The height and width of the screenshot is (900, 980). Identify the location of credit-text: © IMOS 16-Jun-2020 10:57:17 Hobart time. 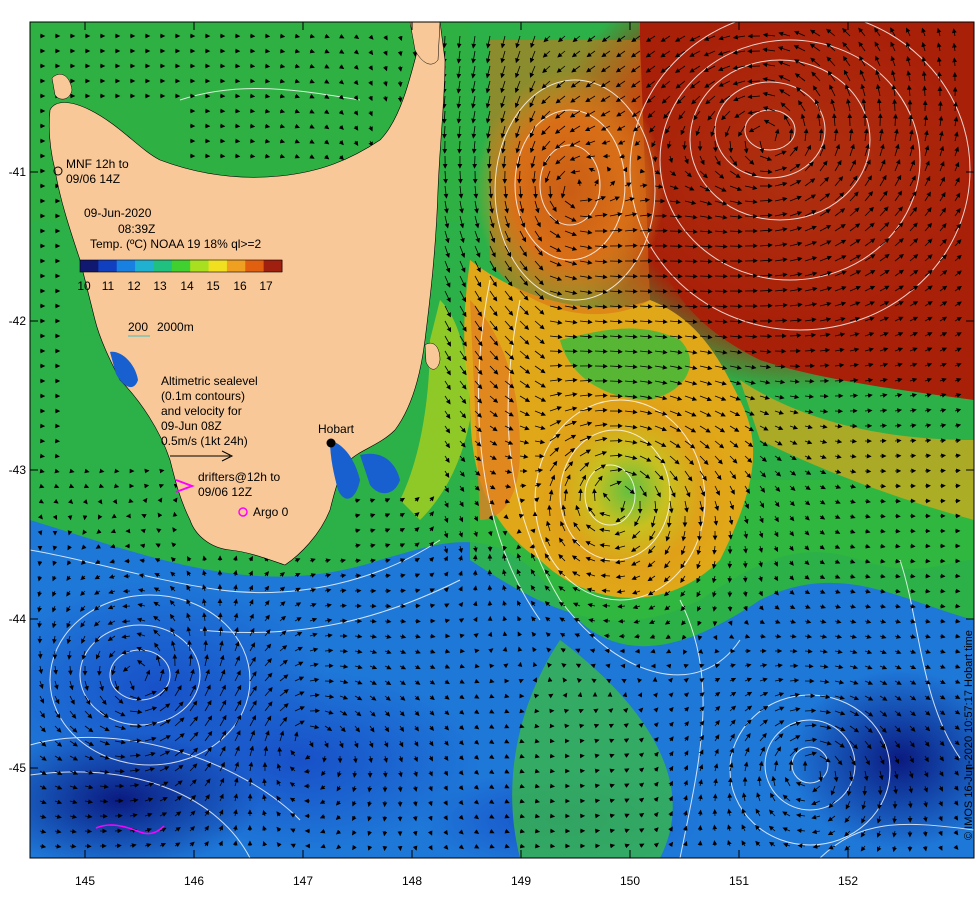
(969, 735).